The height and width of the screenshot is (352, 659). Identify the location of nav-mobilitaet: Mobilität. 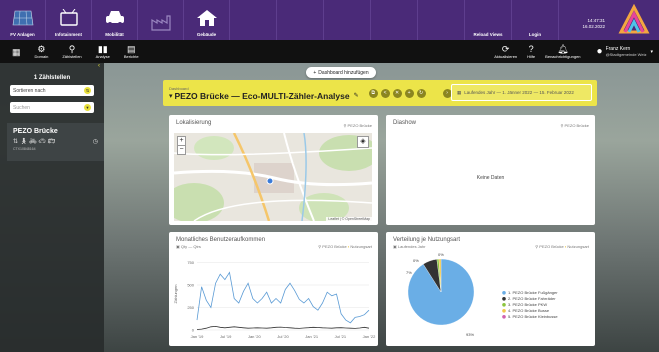
(115, 20).